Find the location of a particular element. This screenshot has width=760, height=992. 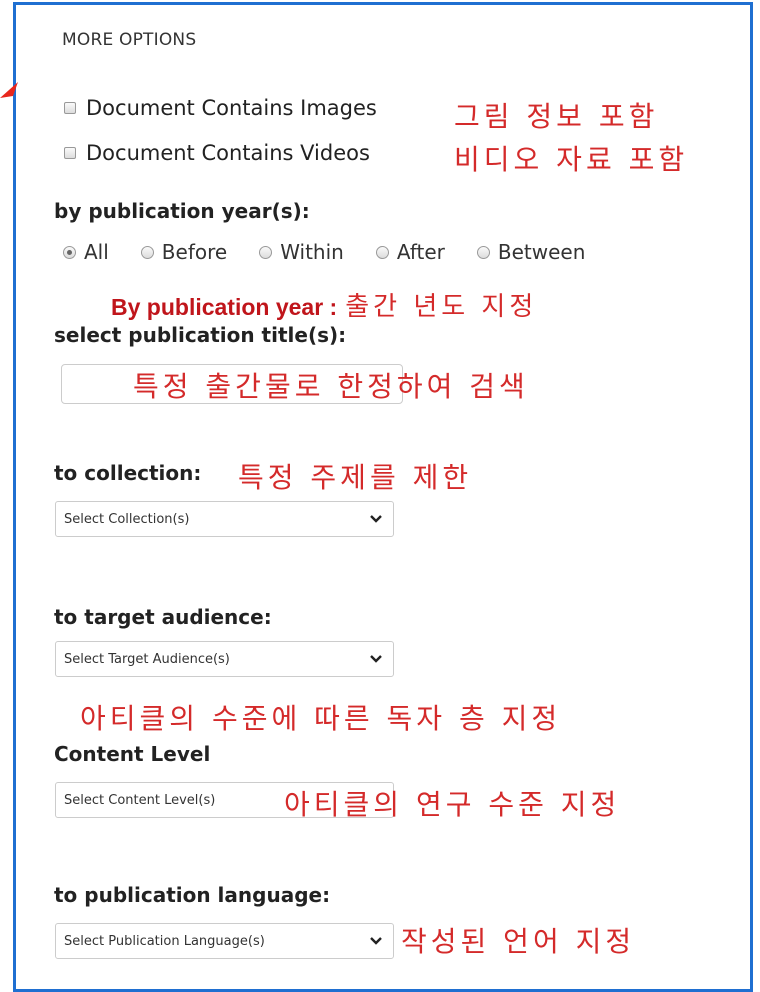

radio-all: All is located at coordinates (86, 252).